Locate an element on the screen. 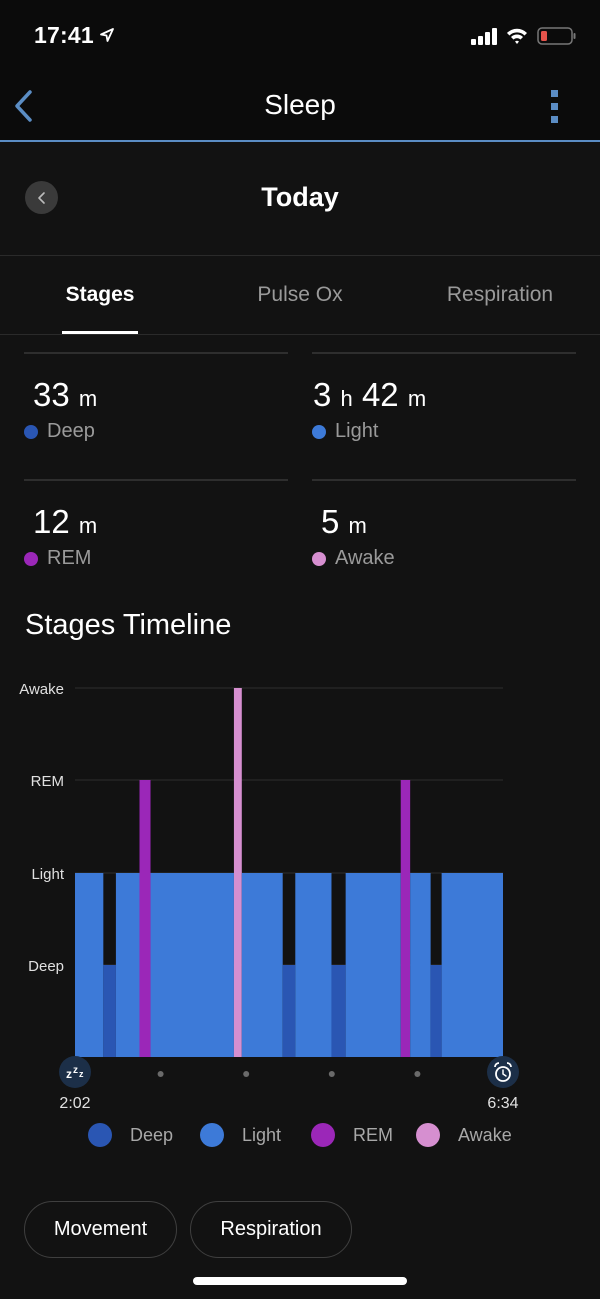 Image resolution: width=600 pixels, height=1299 pixels. page-title: Sleep is located at coordinates (300, 104).